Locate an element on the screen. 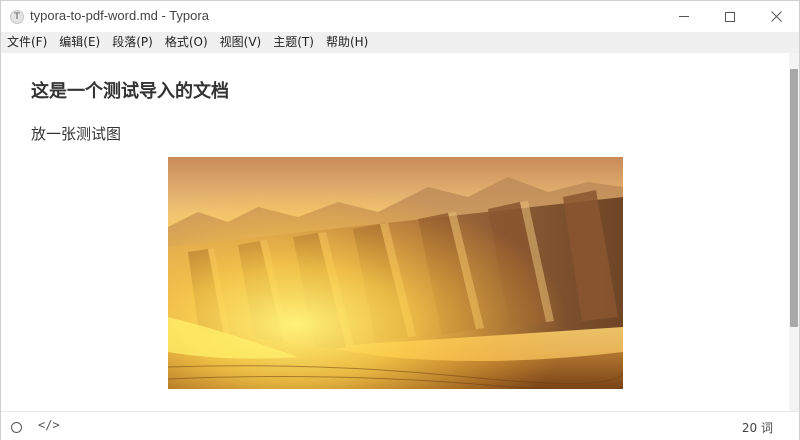  menu-help: 帮助(H) is located at coordinates (347, 42).